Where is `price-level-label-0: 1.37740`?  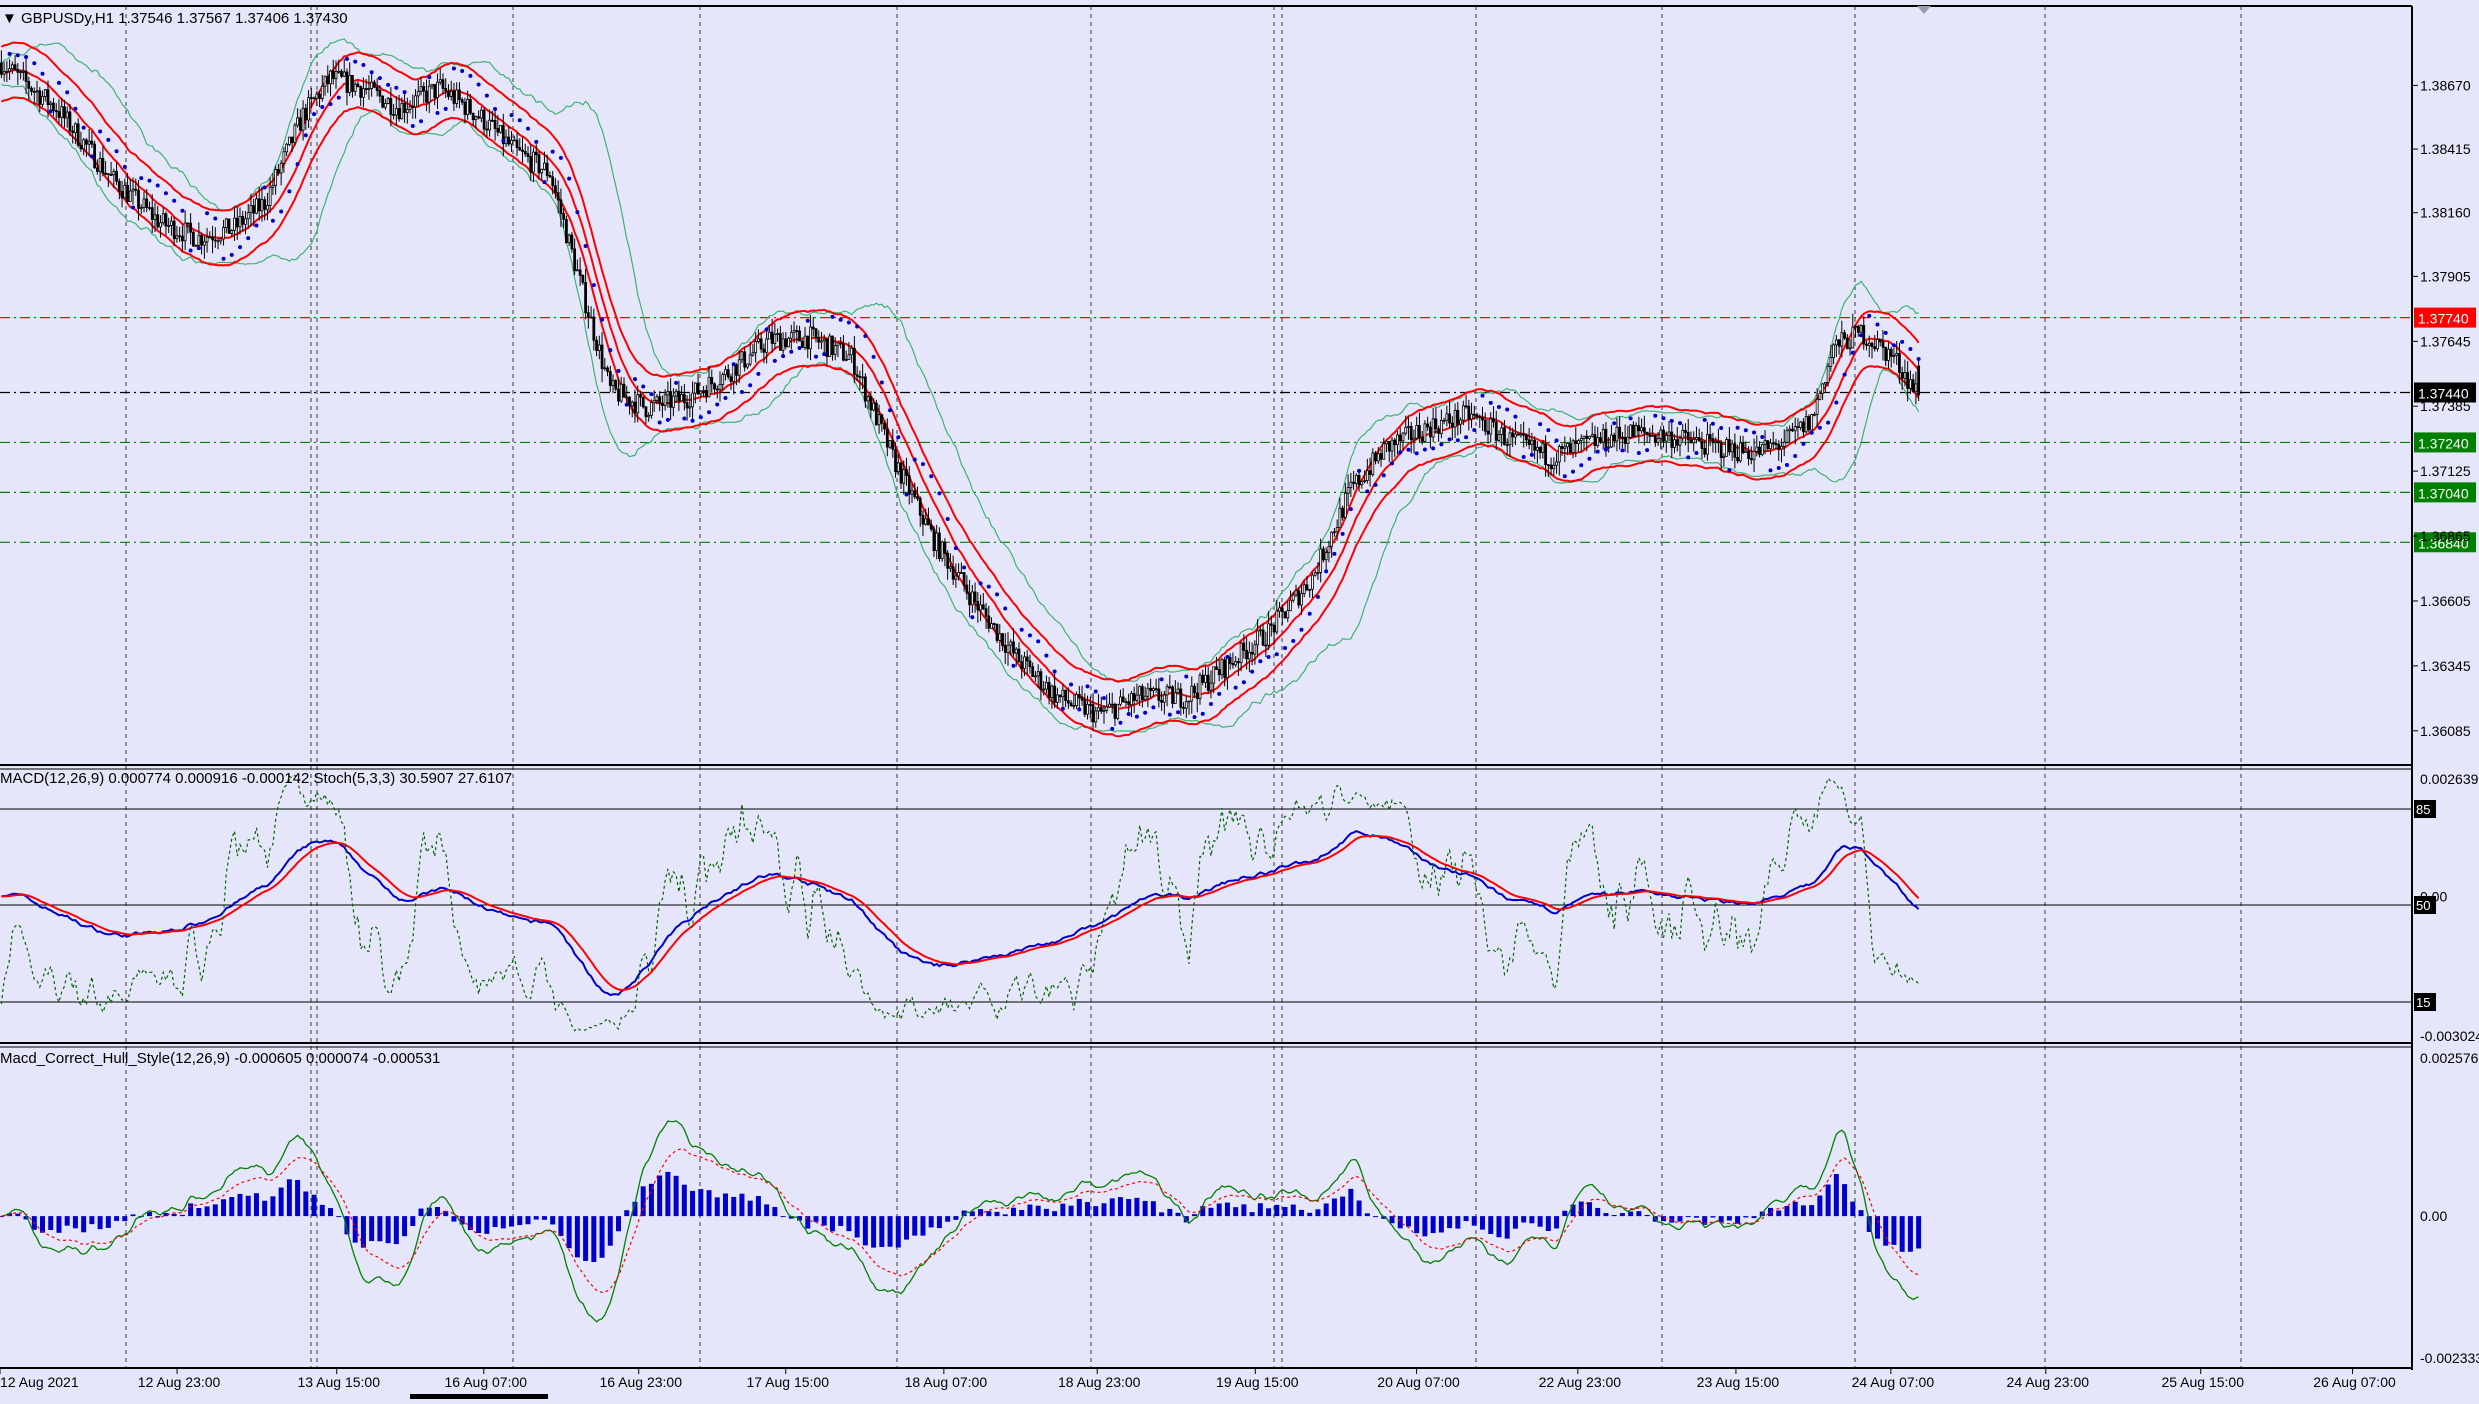 price-level-label-0: 1.37740 is located at coordinates (2443, 319).